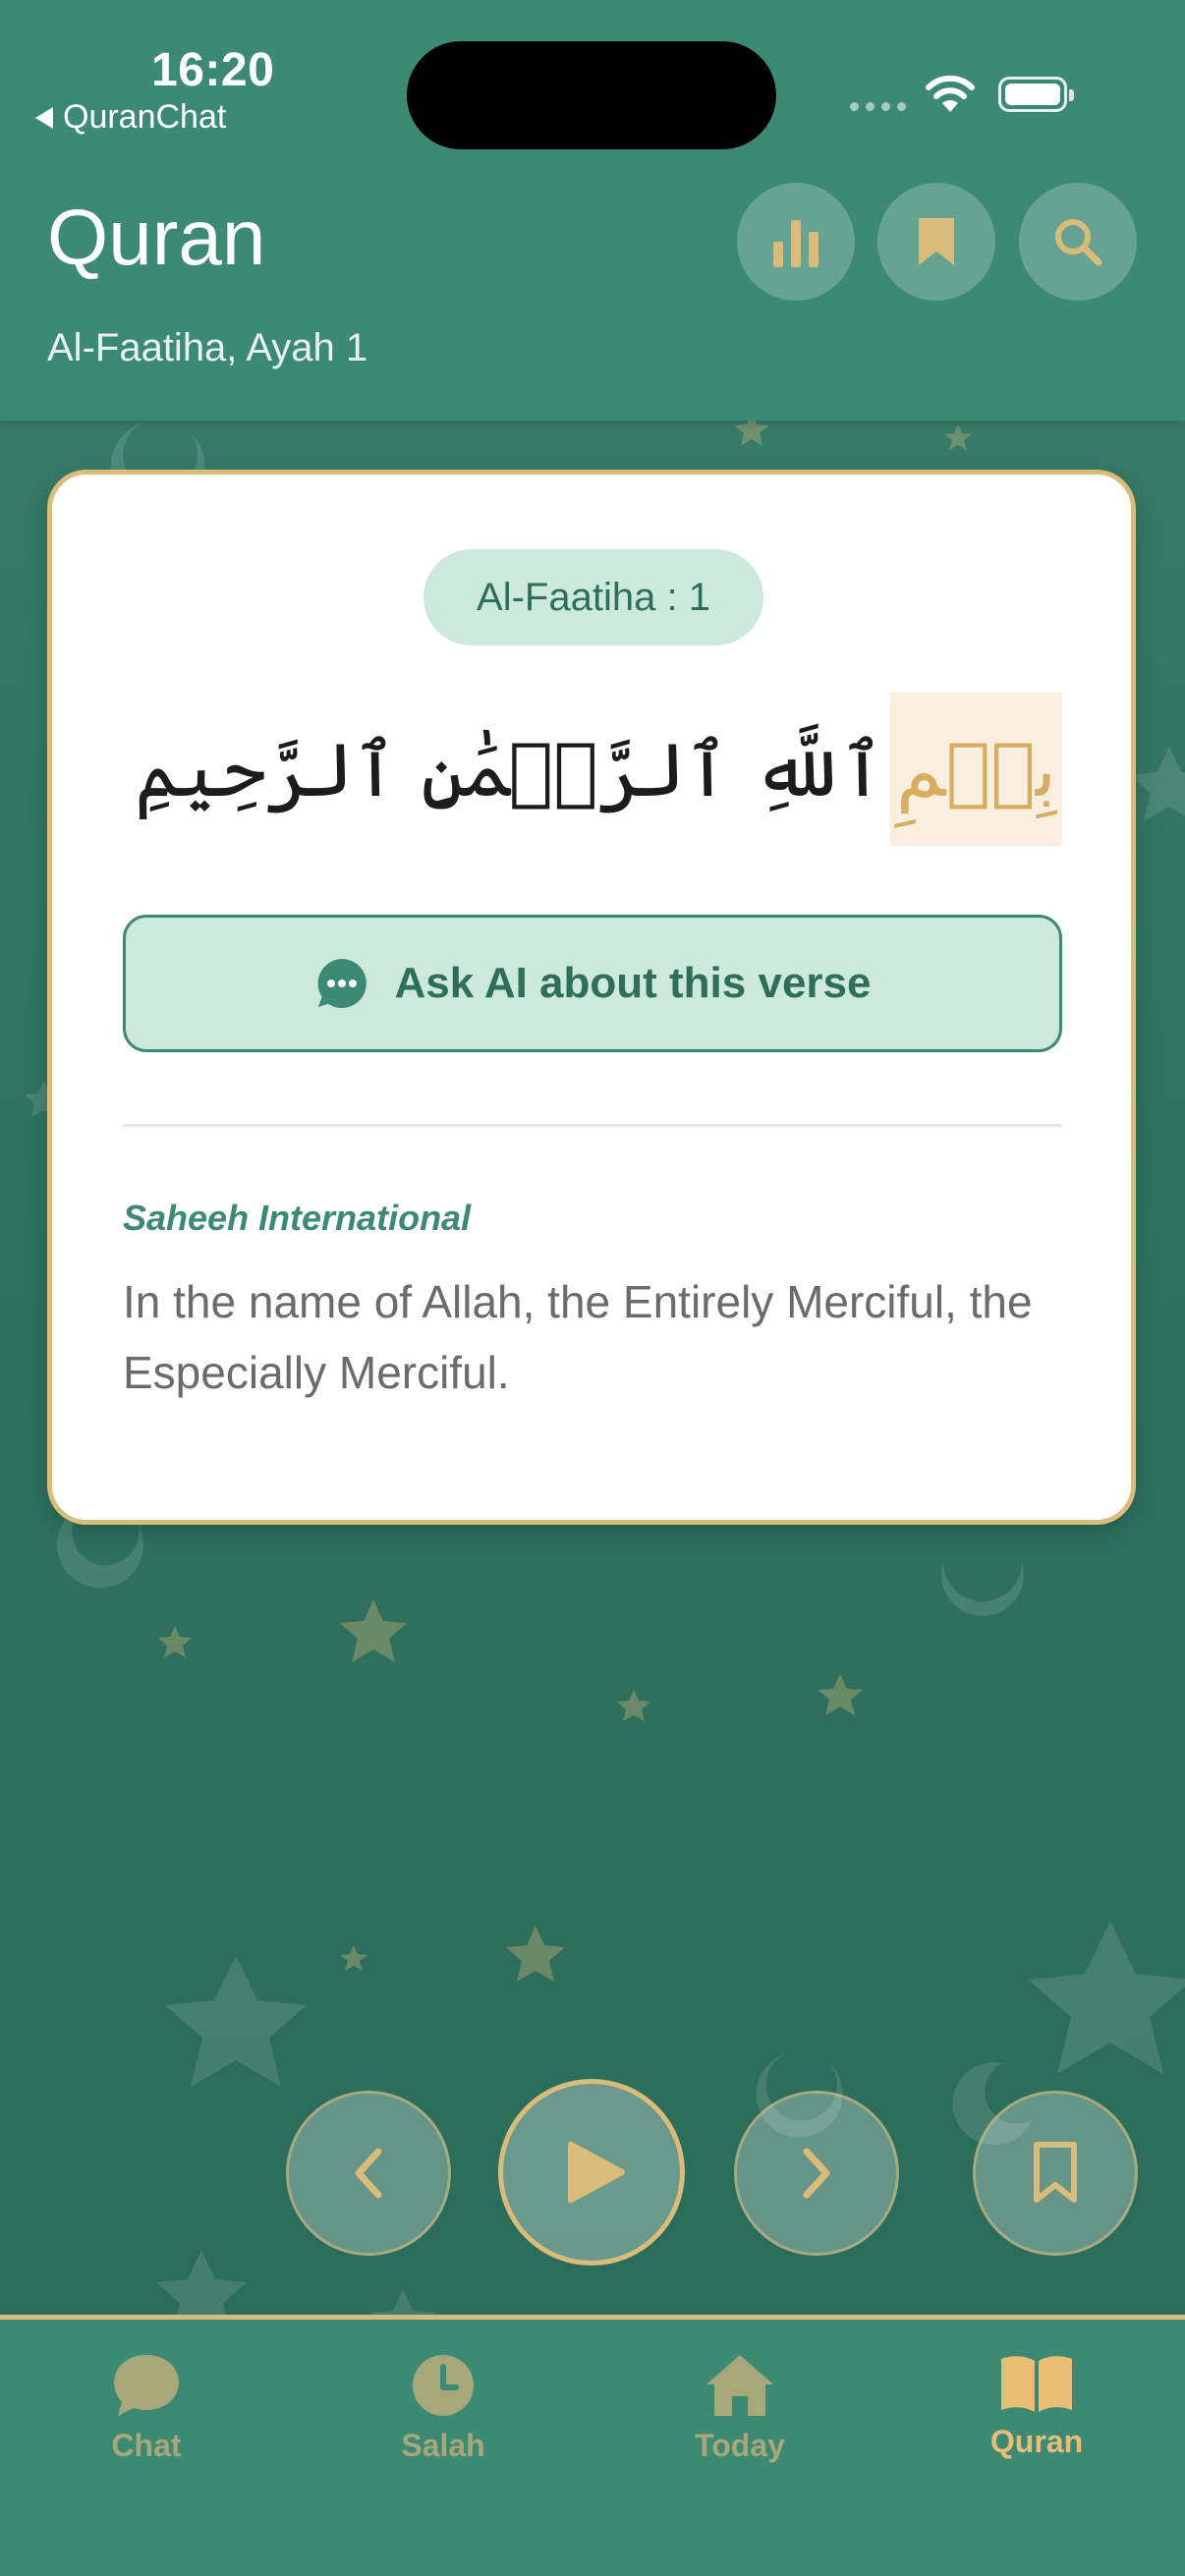 The height and width of the screenshot is (2576, 1185). I want to click on play-icon, so click(596, 2172).